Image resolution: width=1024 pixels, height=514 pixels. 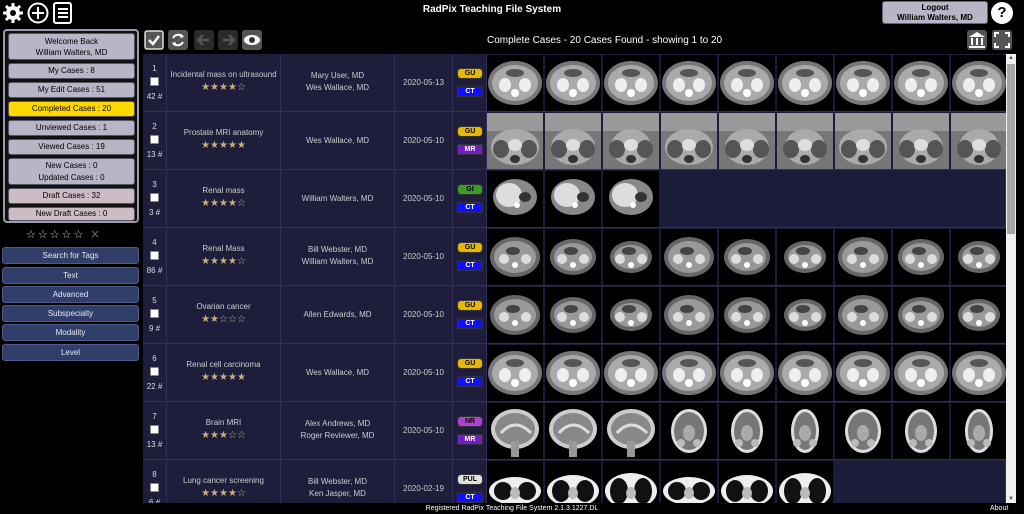 I want to click on sidebar-item-new-updated-cases: New Cases : 0 Updated Cases : 0, so click(x=71, y=171).